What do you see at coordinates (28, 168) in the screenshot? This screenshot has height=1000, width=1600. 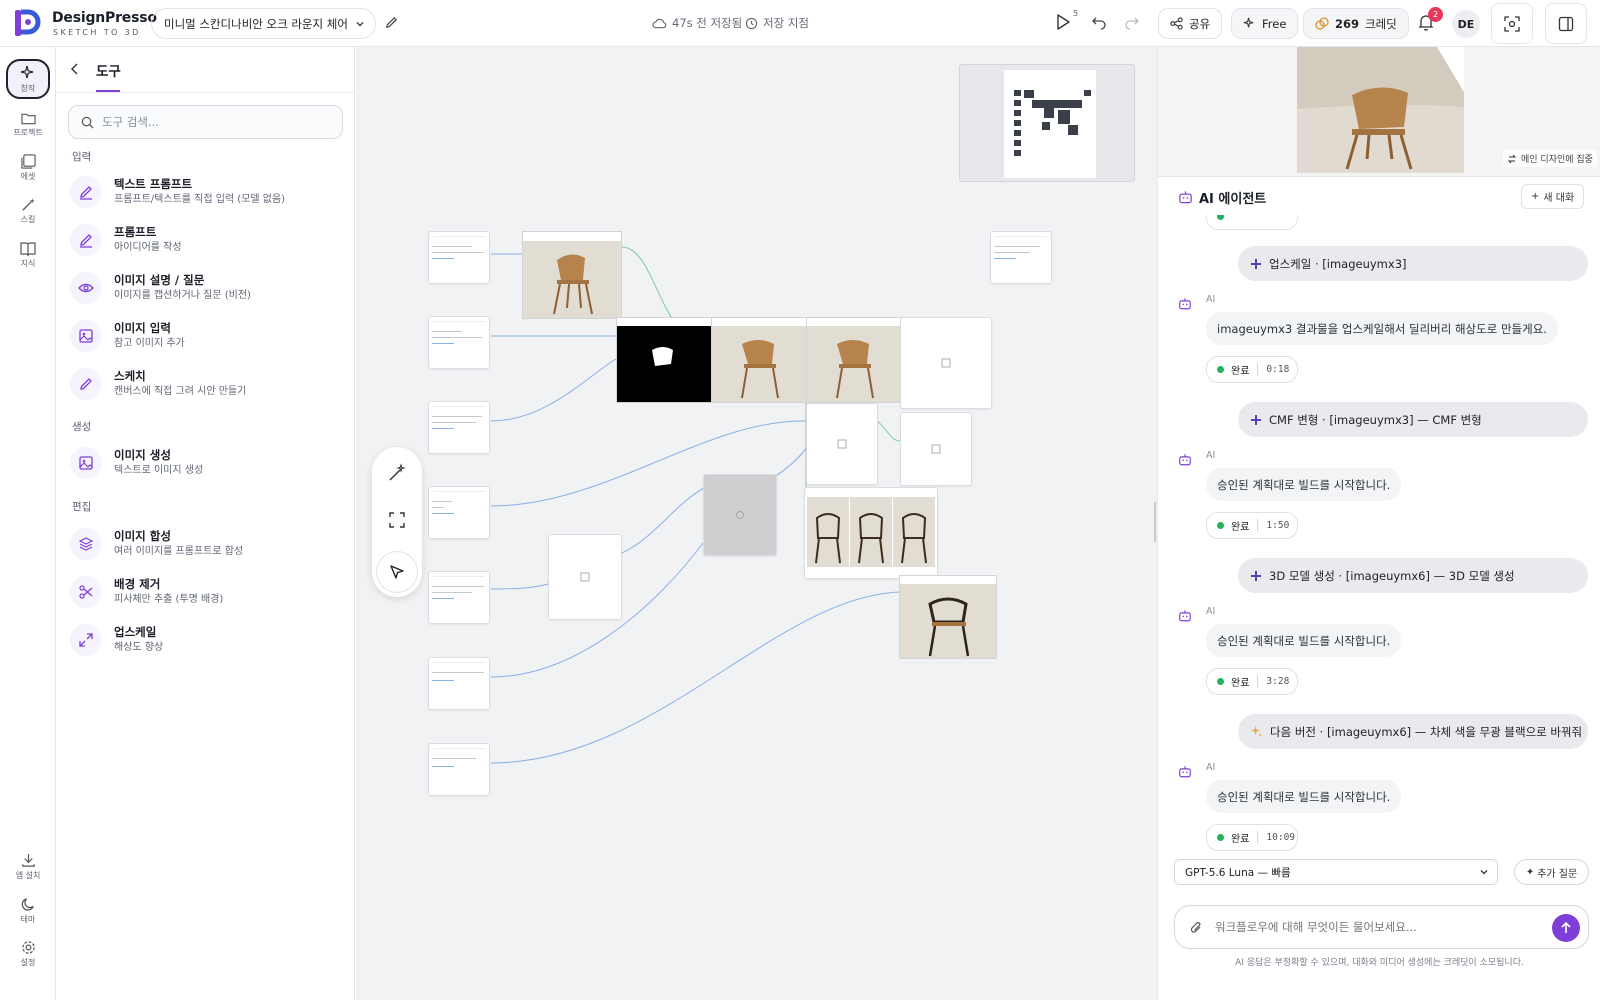 I see `rail-item-assets: 에셋` at bounding box center [28, 168].